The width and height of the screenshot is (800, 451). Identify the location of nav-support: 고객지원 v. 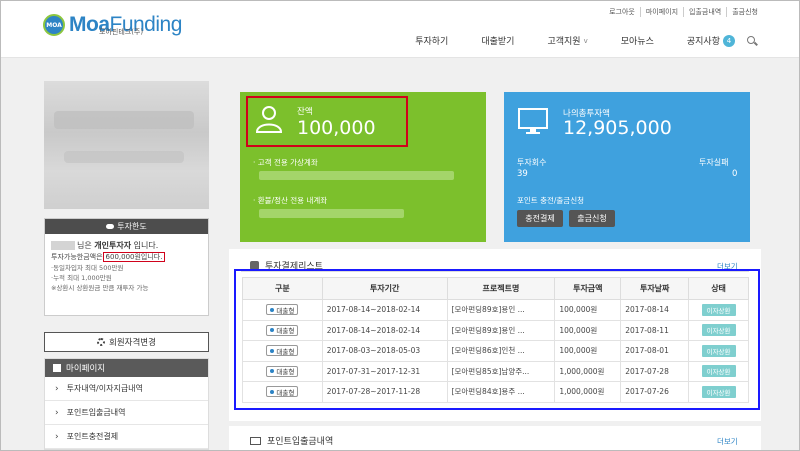
(567, 41).